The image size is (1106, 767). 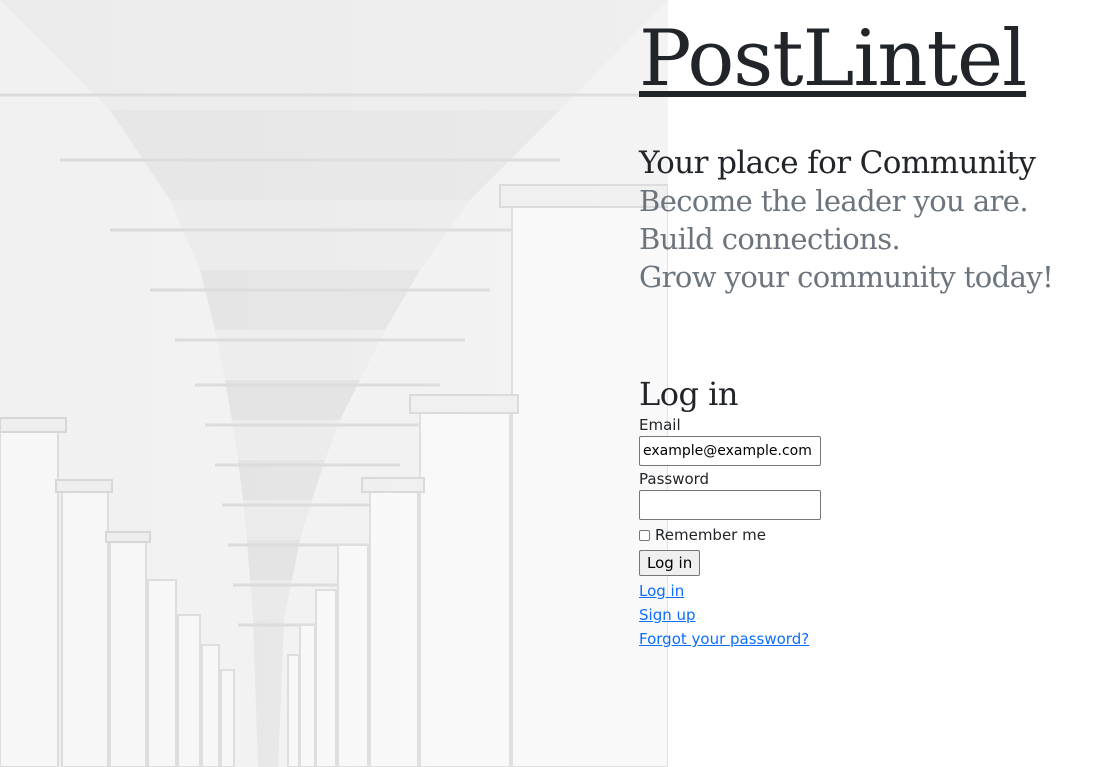 I want to click on hero-line-leader: Become the leader you are., so click(x=834, y=201).